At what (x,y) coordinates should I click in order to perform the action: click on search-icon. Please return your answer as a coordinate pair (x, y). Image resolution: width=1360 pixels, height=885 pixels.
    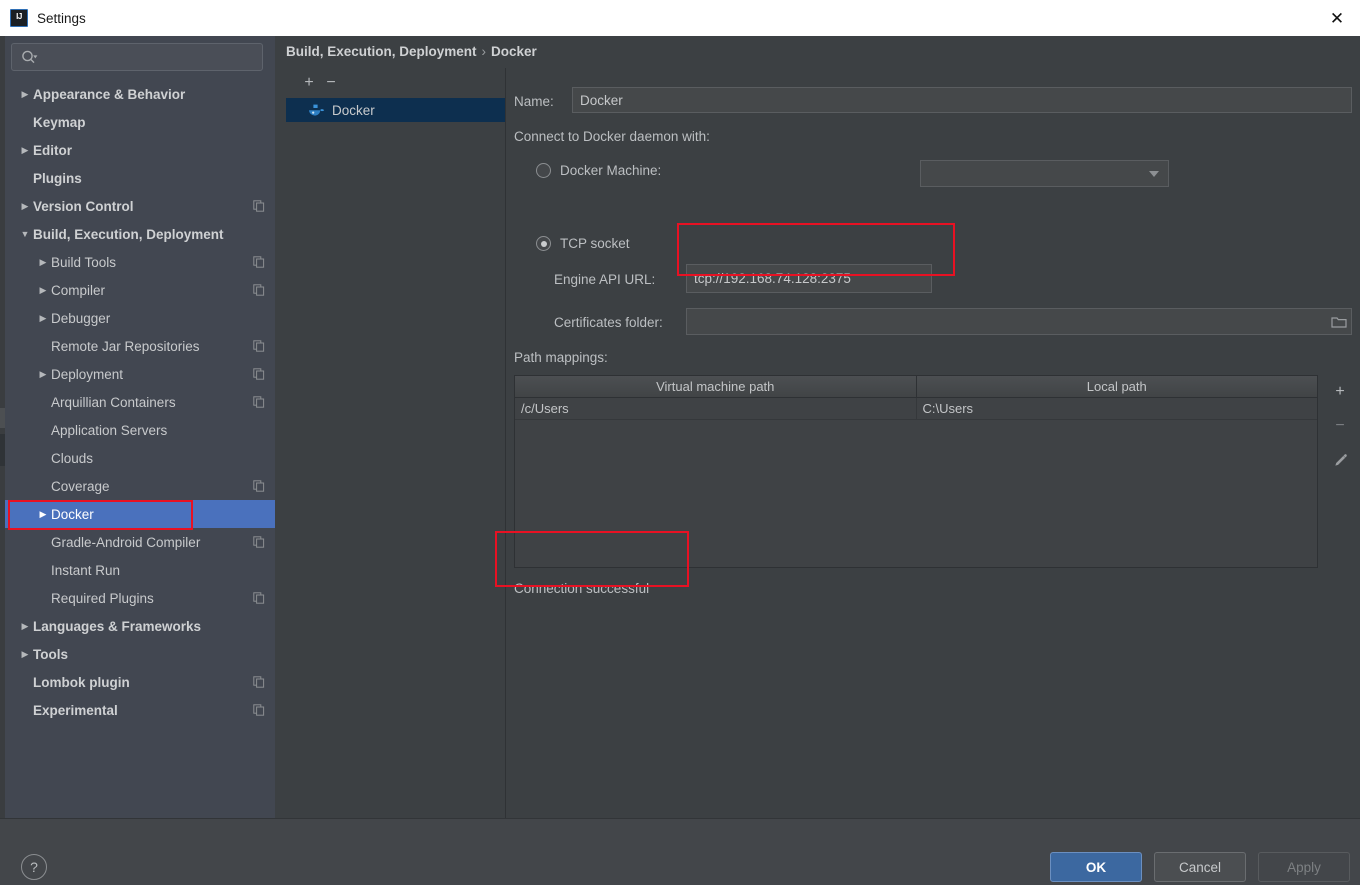
    Looking at the image, I should click on (30, 57).